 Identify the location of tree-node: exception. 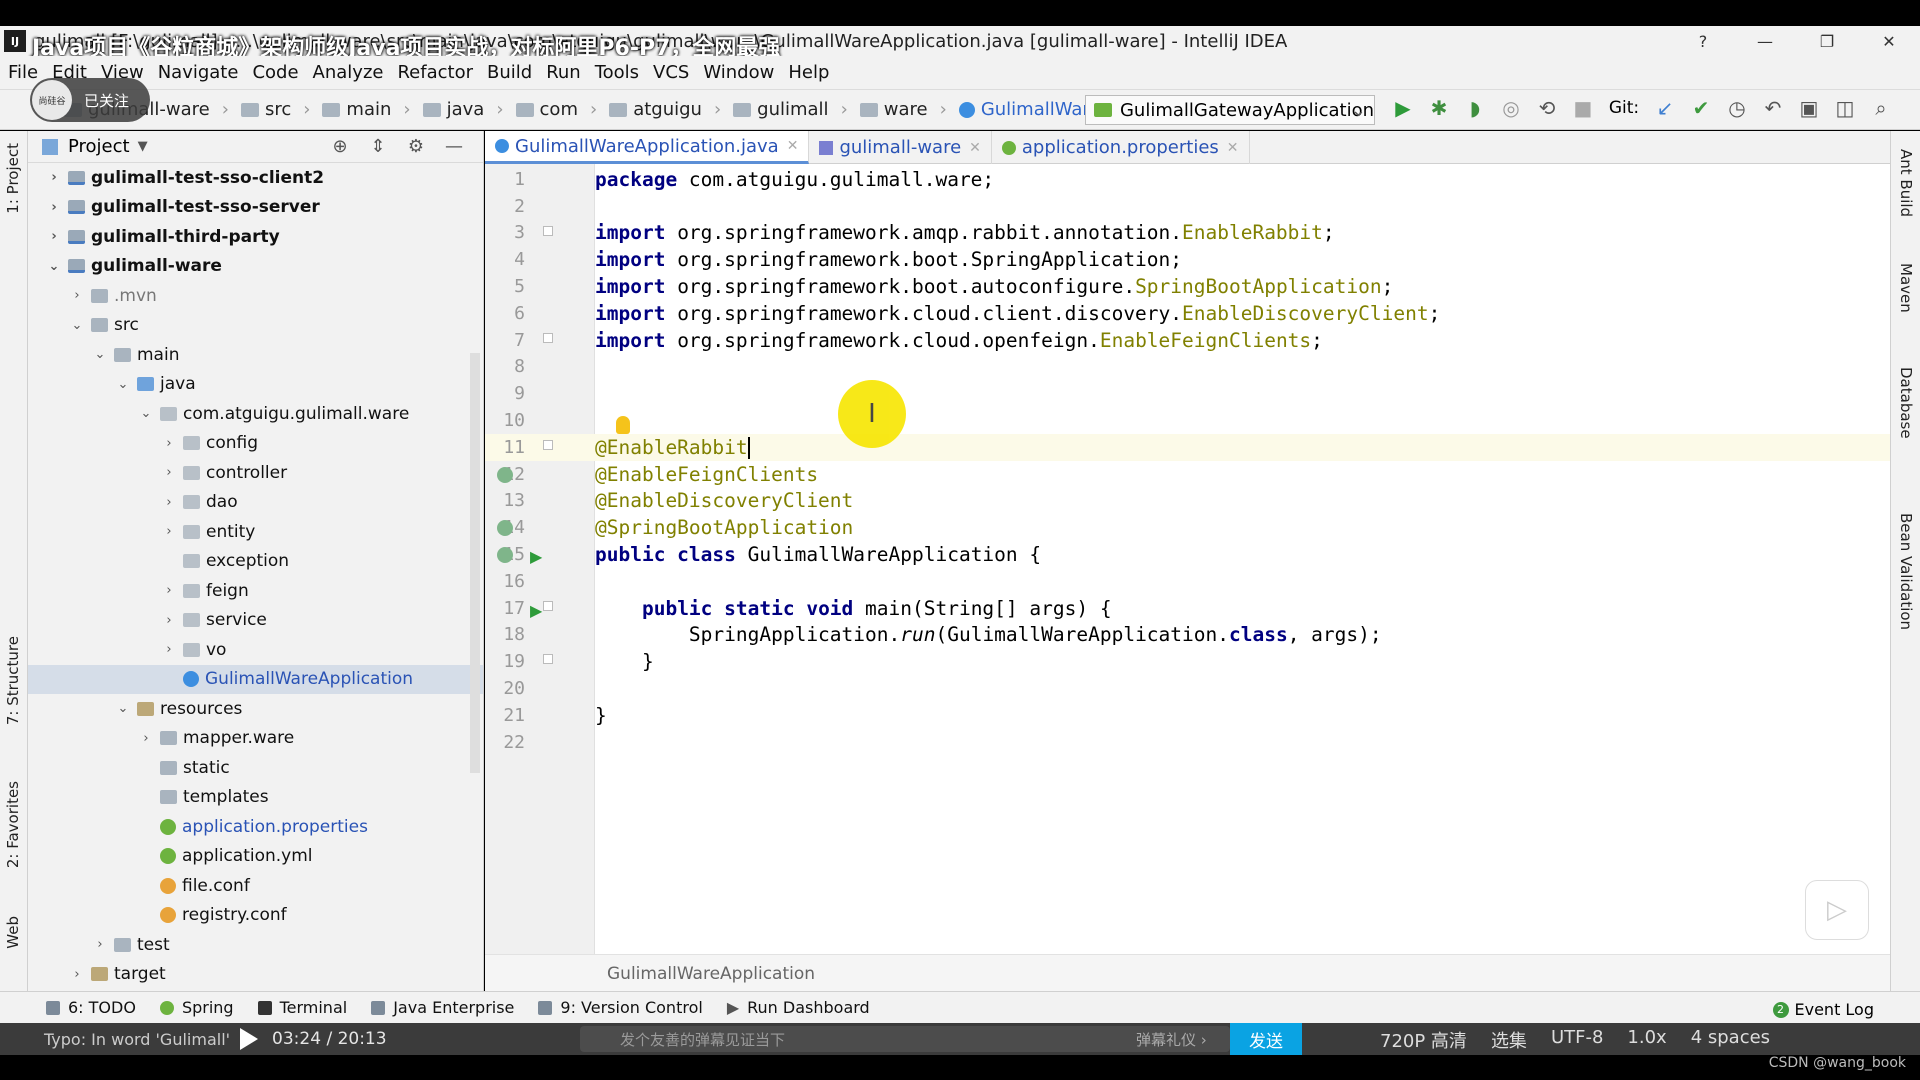
(255, 562).